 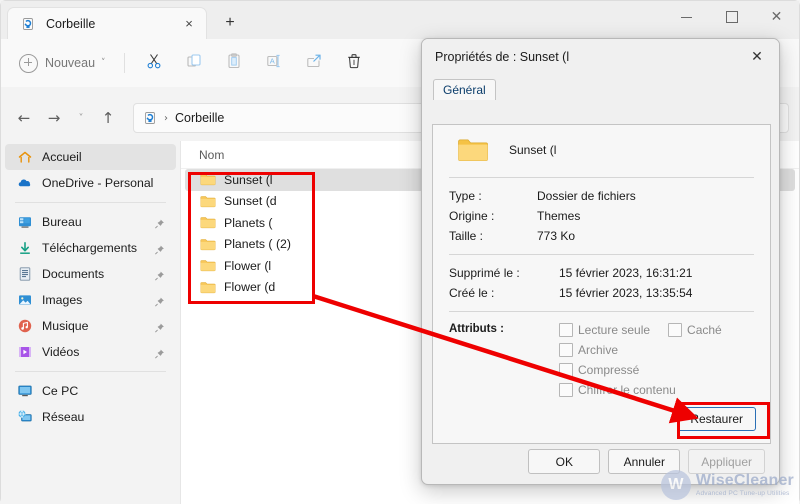 What do you see at coordinates (566, 390) in the screenshot?
I see `checkbox-chiffrer` at bounding box center [566, 390].